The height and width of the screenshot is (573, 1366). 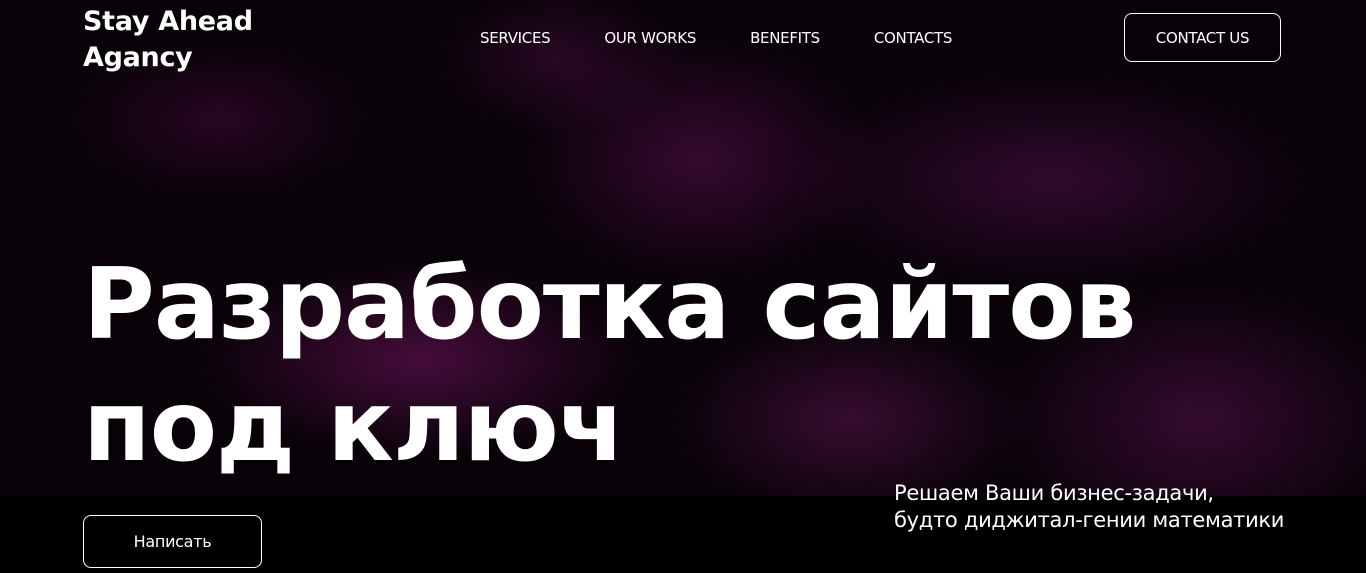 I want to click on main-nav: SERVICES OUR WORKS BENEFITS CONTACTS, so click(x=716, y=38).